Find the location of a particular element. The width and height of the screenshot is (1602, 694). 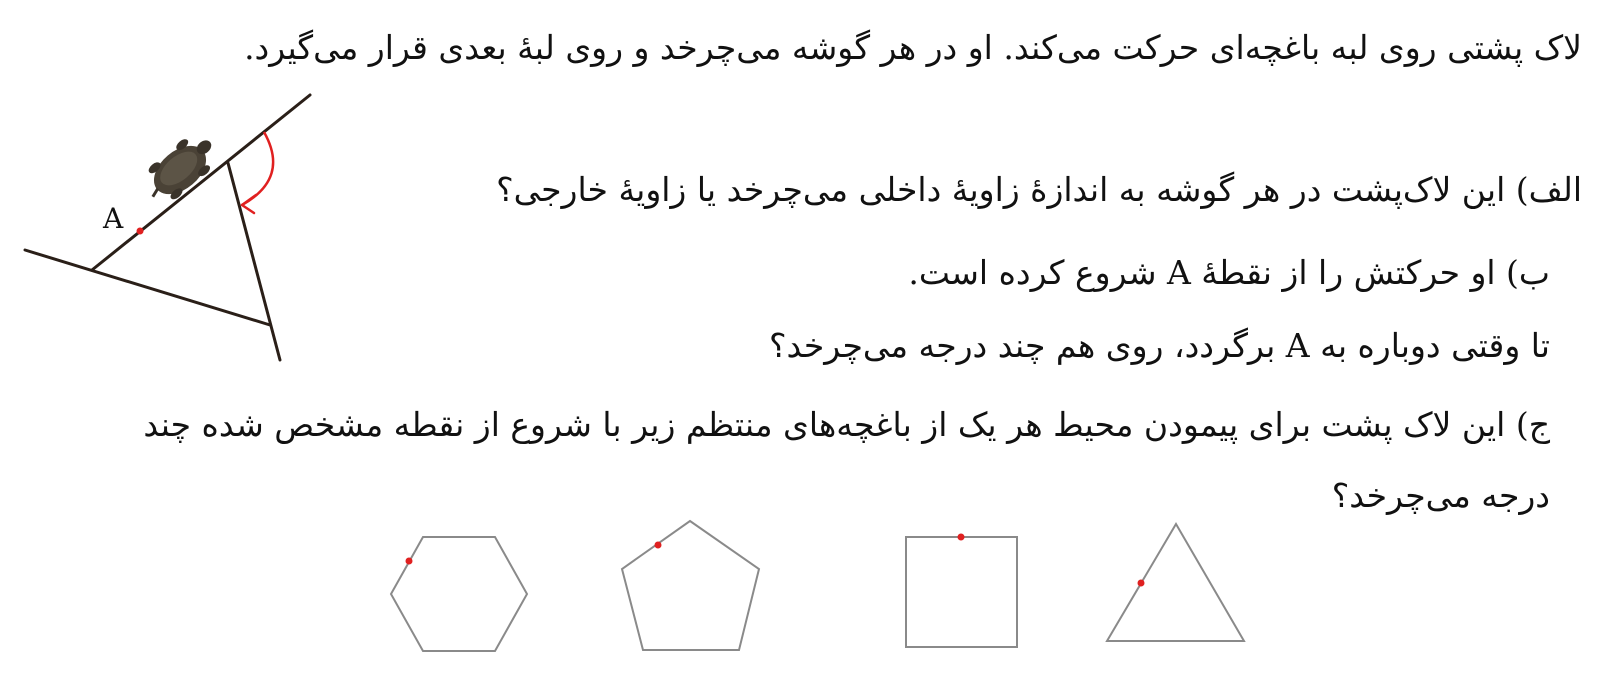

pentagon-garden is located at coordinates (690, 585).